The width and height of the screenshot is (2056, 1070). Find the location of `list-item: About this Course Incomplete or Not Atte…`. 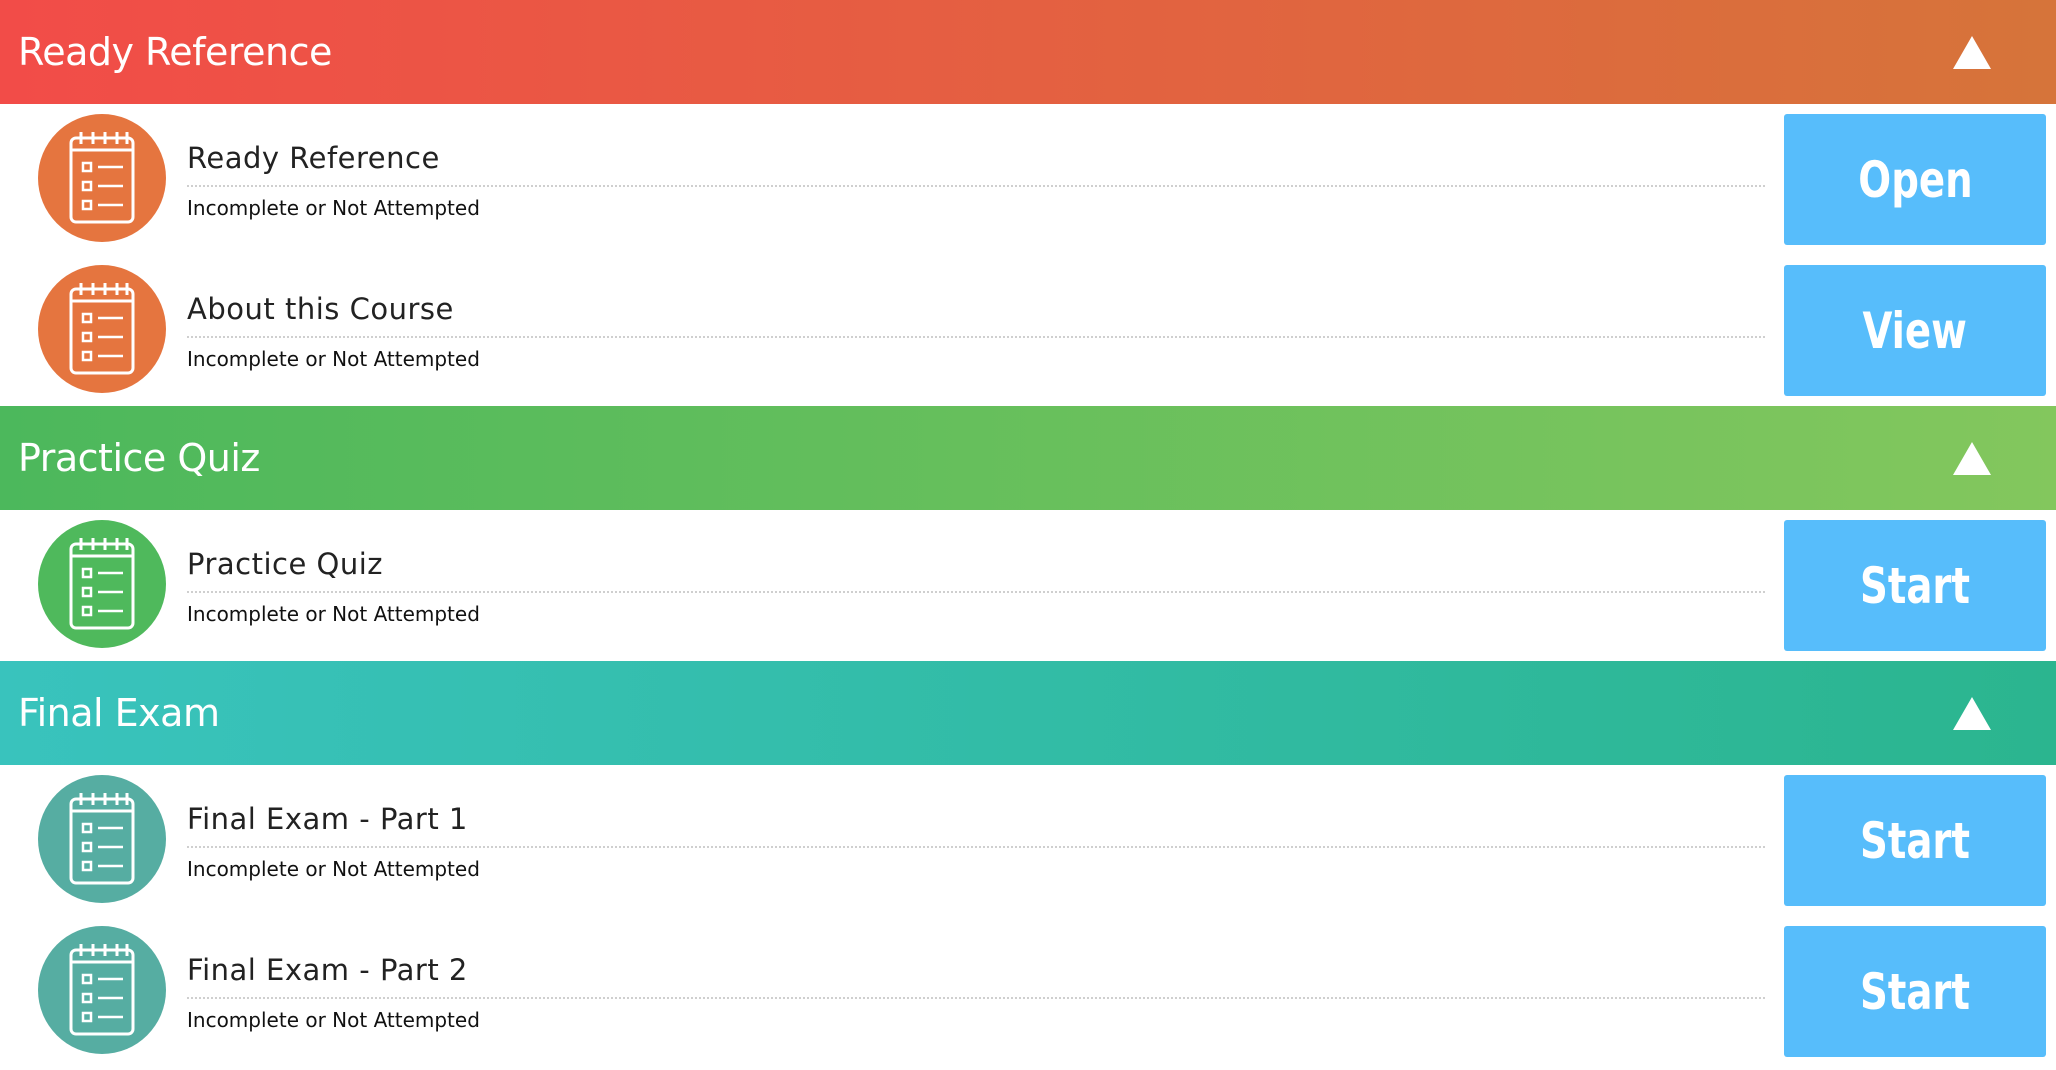

list-item: About this Course Incomplete or Not Atte… is located at coordinates (1028, 330).